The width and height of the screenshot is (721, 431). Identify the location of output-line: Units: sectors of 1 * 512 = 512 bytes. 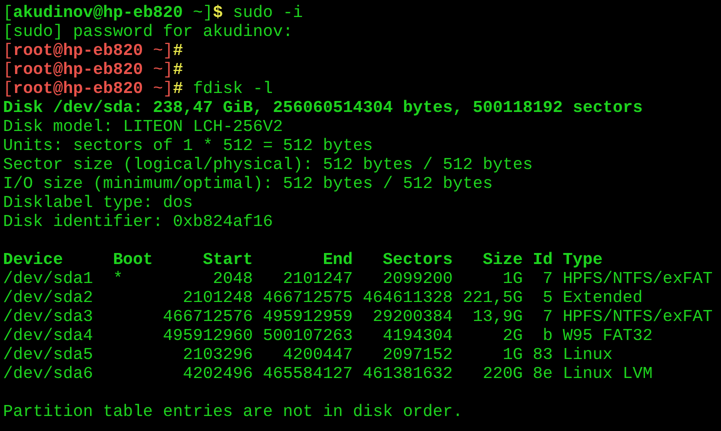
(188, 146).